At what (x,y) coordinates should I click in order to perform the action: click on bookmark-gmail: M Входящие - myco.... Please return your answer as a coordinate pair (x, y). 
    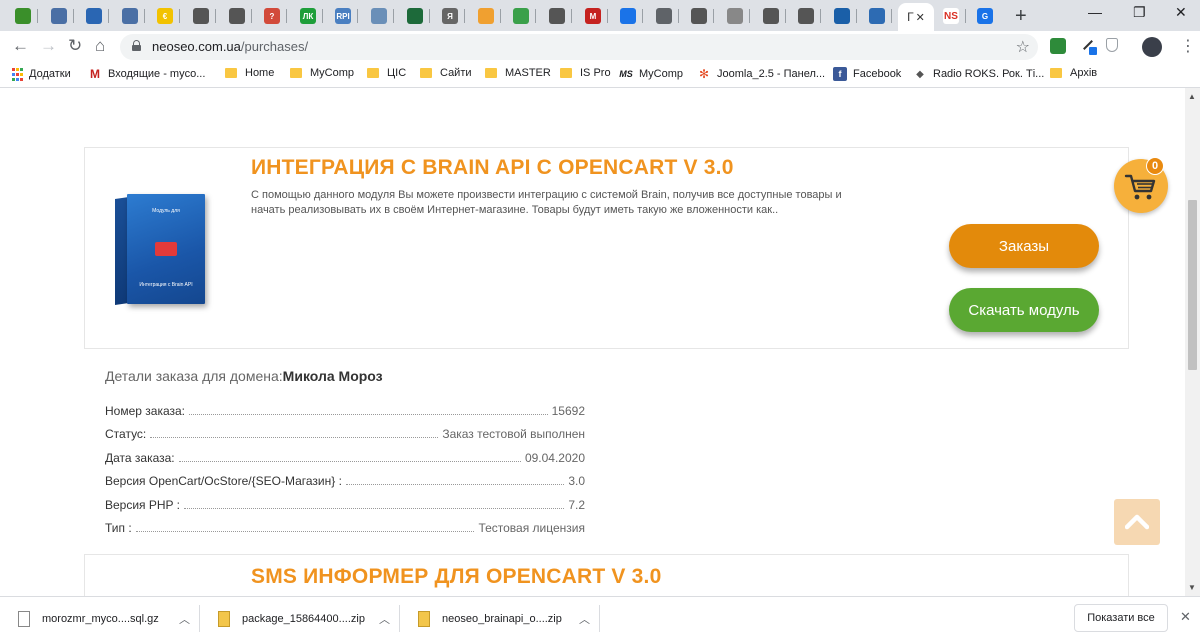
    Looking at the image, I should click on (146, 74).